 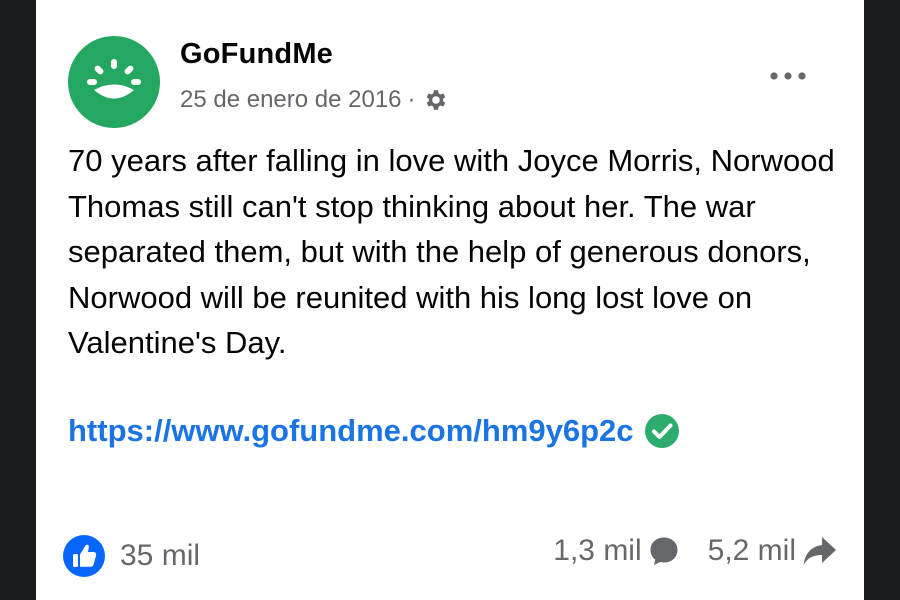 What do you see at coordinates (291, 100) in the screenshot?
I see `post-date: 25 de enero de 2016` at bounding box center [291, 100].